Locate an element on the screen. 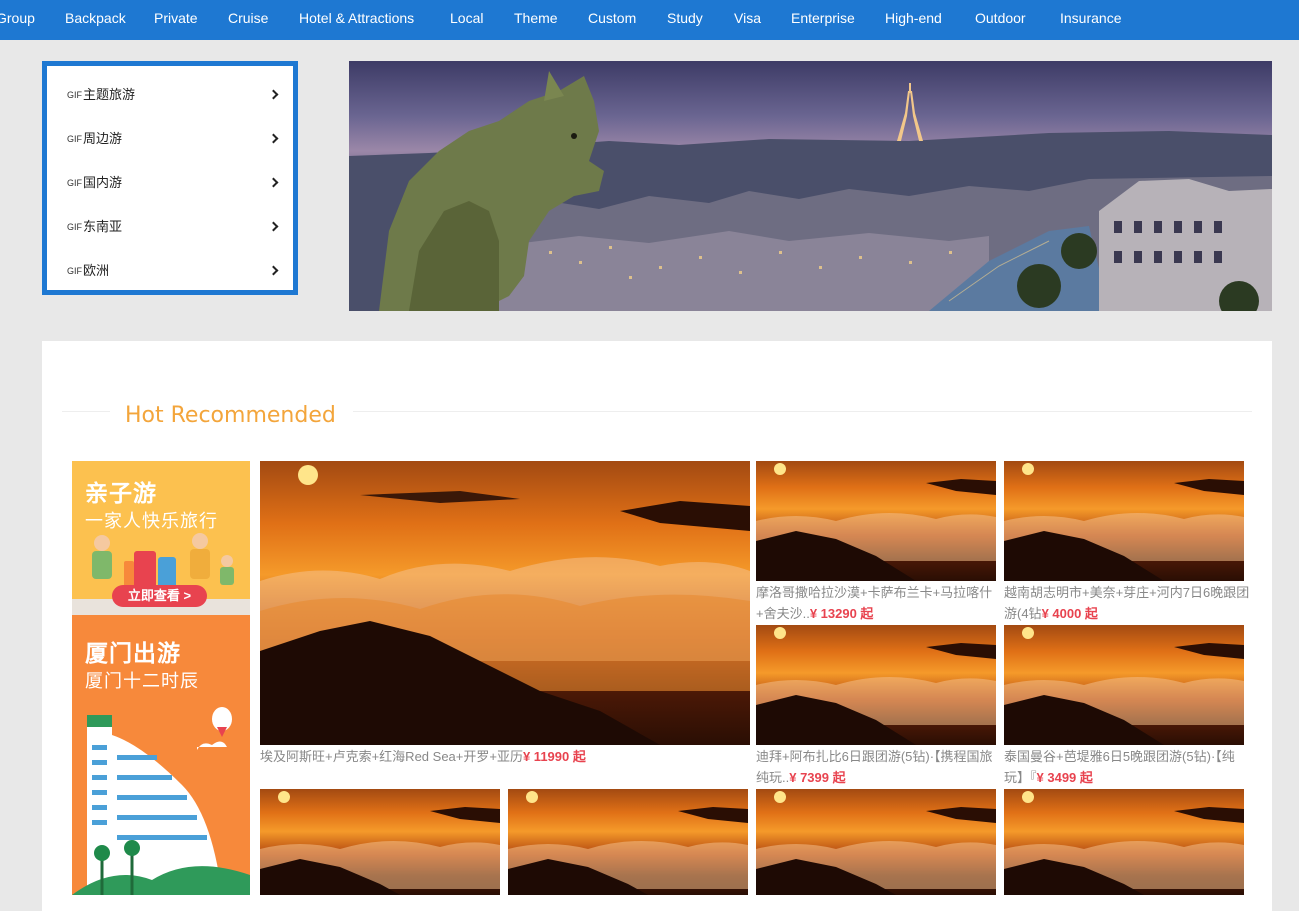 Image resolution: width=1299 pixels, height=911 pixels. nav-item-study: Study is located at coordinates (685, 20).